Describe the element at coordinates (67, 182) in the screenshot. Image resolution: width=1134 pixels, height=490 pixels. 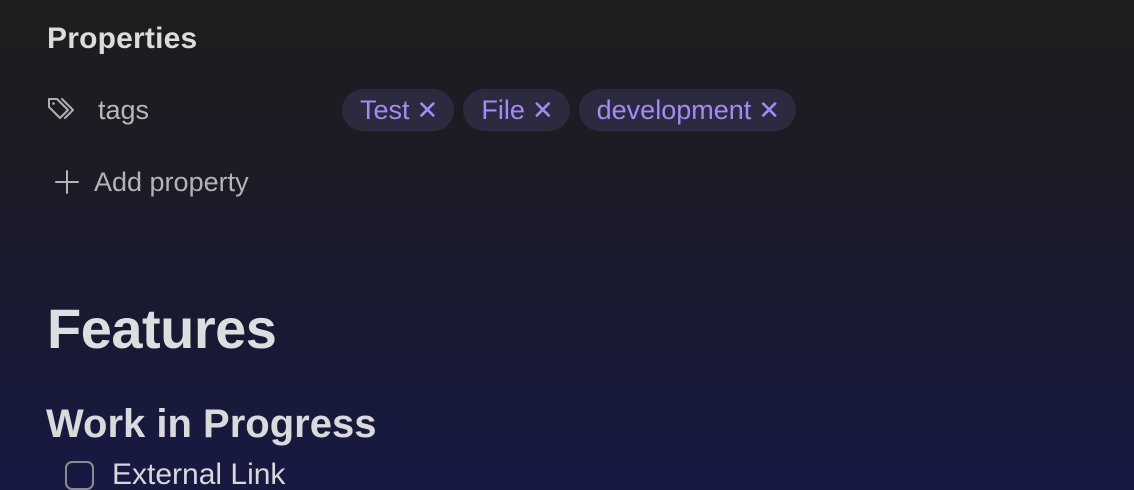
I see `plus-icon` at that location.